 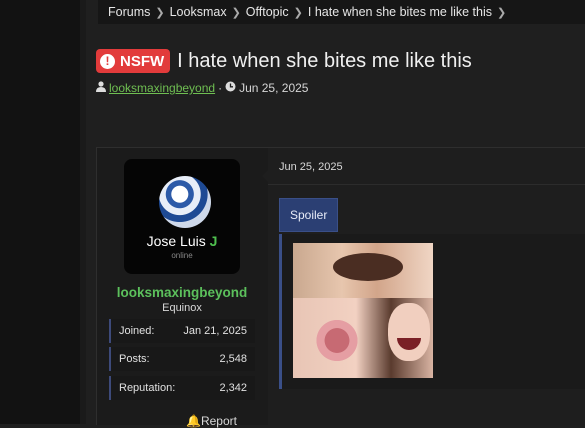 I want to click on thread-date: Jun 25, 2025, so click(x=273, y=88).